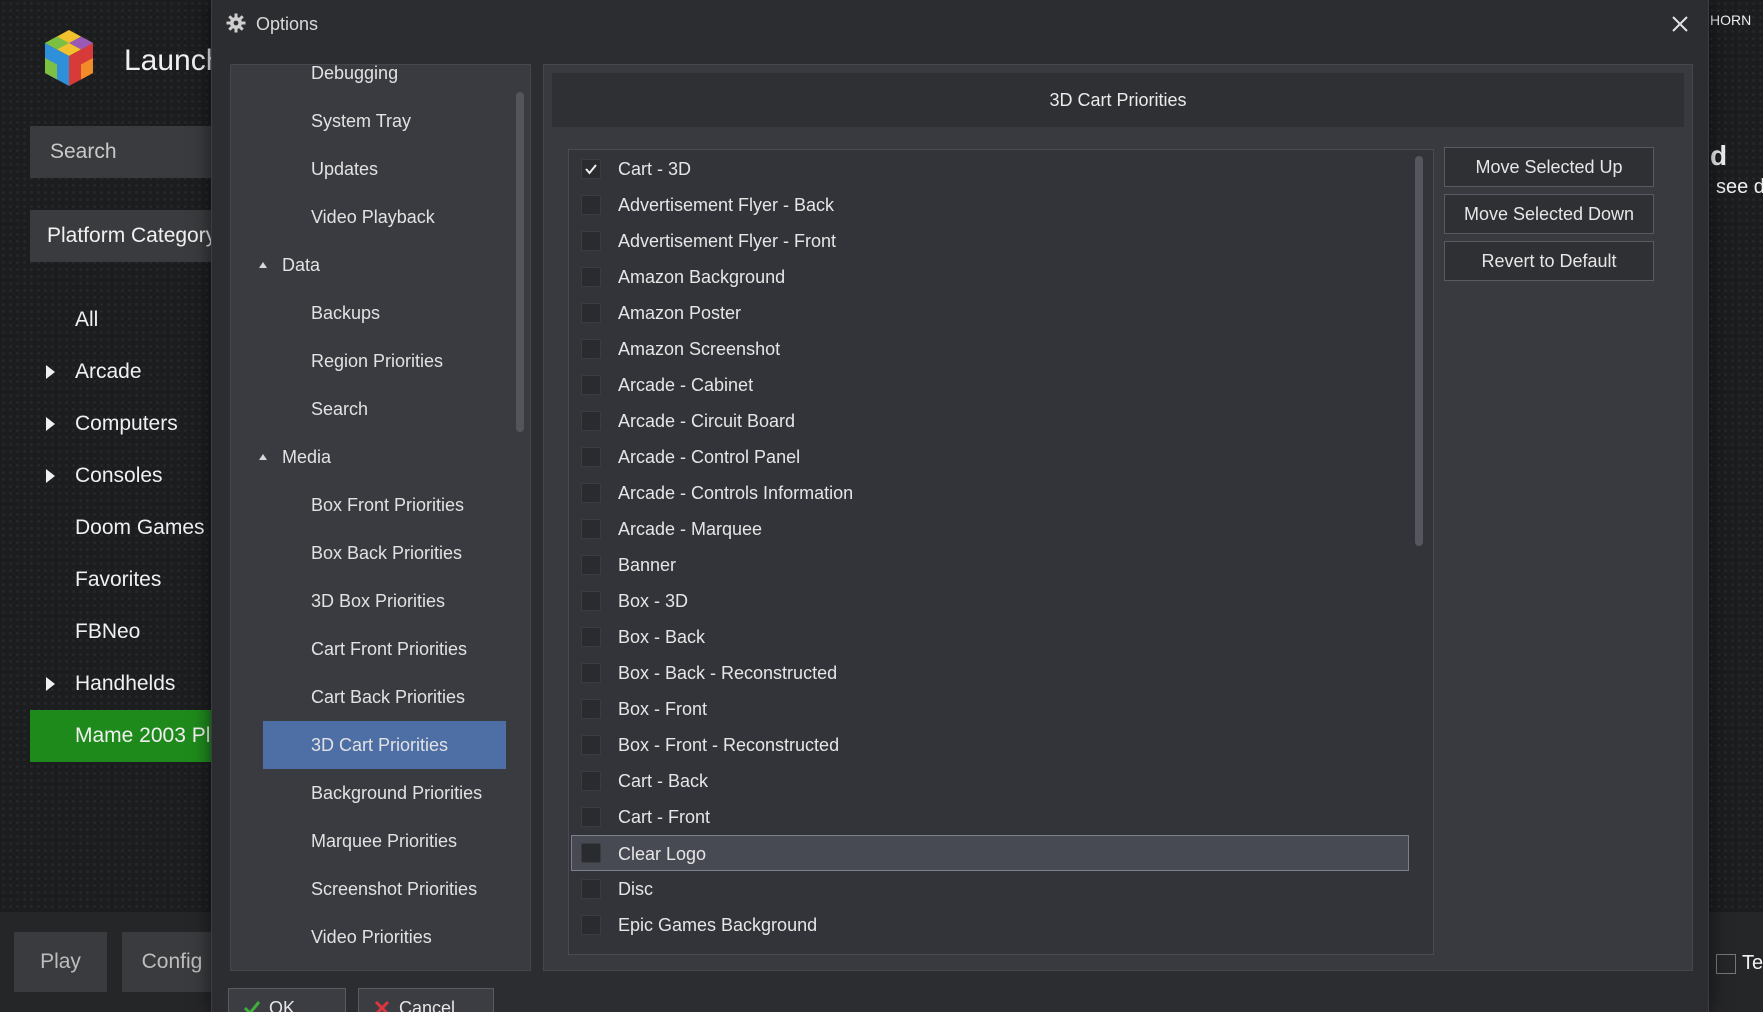  I want to click on platform-item-doom-games: Doom Games, so click(130, 528).